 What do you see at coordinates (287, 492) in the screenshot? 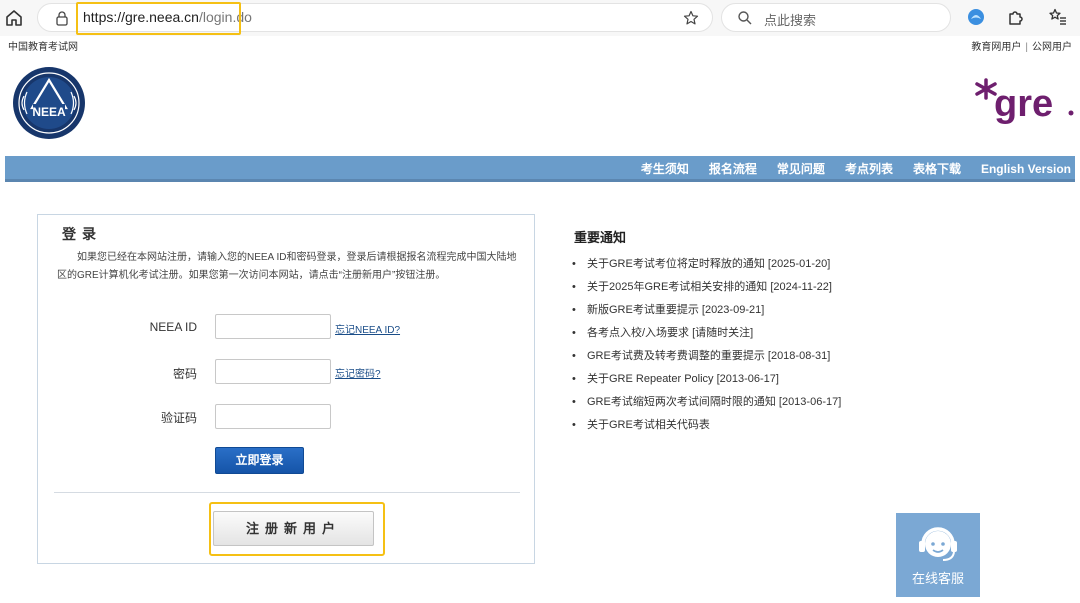
I see `divider` at bounding box center [287, 492].